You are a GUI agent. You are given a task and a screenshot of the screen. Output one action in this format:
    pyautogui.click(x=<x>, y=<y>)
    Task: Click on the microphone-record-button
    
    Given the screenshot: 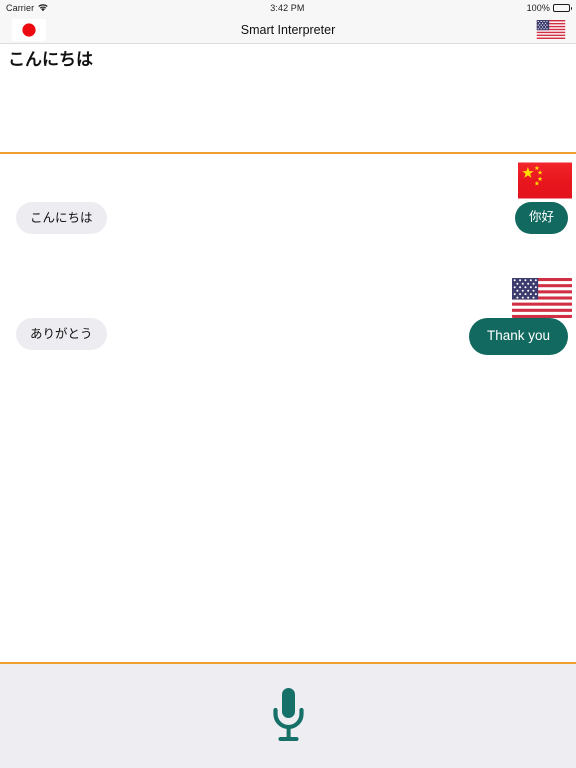 What is the action you would take?
    pyautogui.click(x=288, y=716)
    